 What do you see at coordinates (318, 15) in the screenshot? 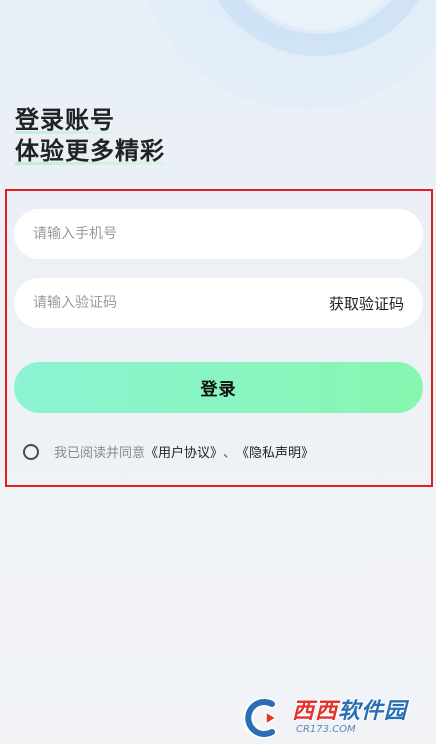
I see `background-circle-inner` at bounding box center [318, 15].